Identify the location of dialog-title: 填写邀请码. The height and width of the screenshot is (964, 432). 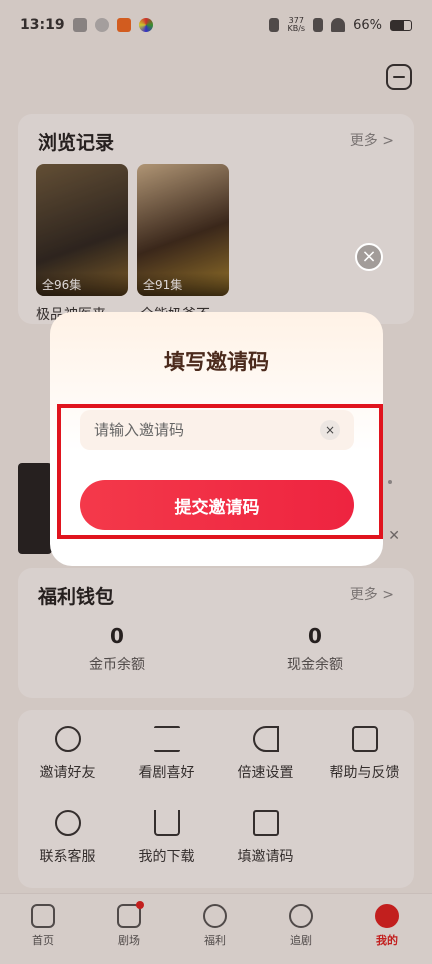
(216, 362).